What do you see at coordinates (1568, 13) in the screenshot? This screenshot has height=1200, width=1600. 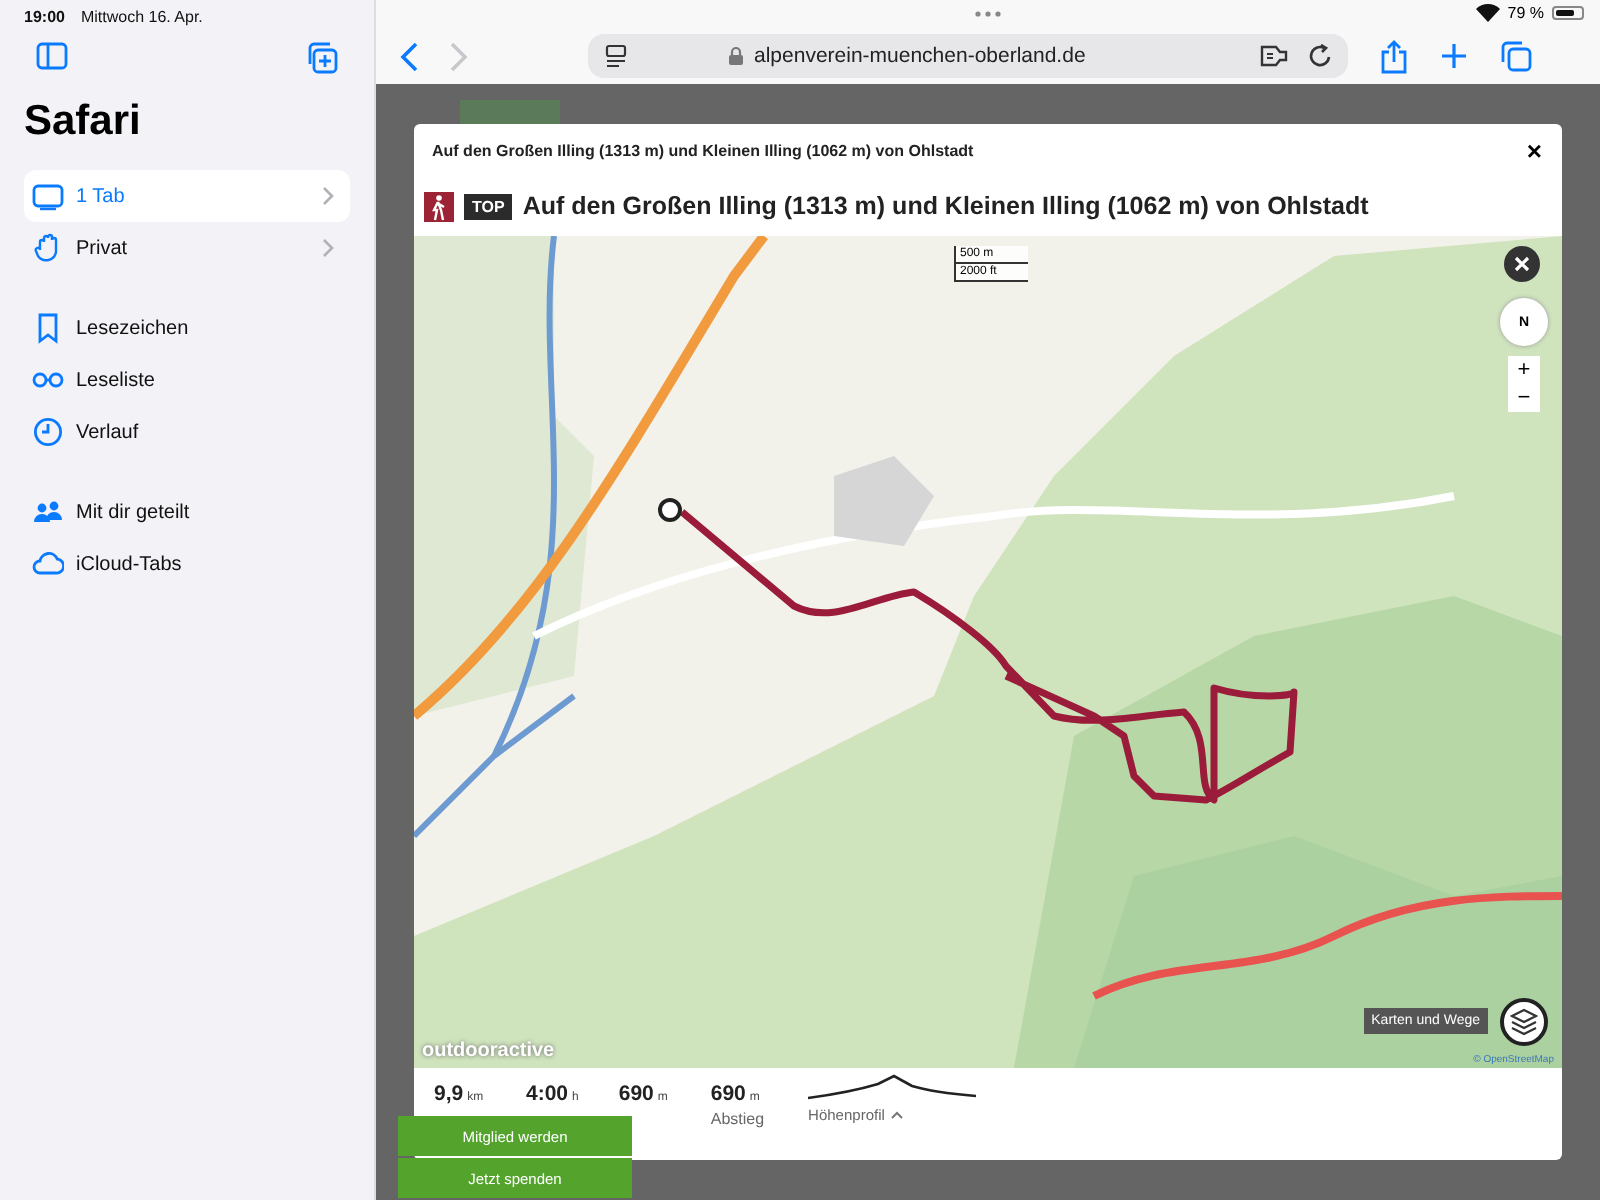 I see `battery-icon` at bounding box center [1568, 13].